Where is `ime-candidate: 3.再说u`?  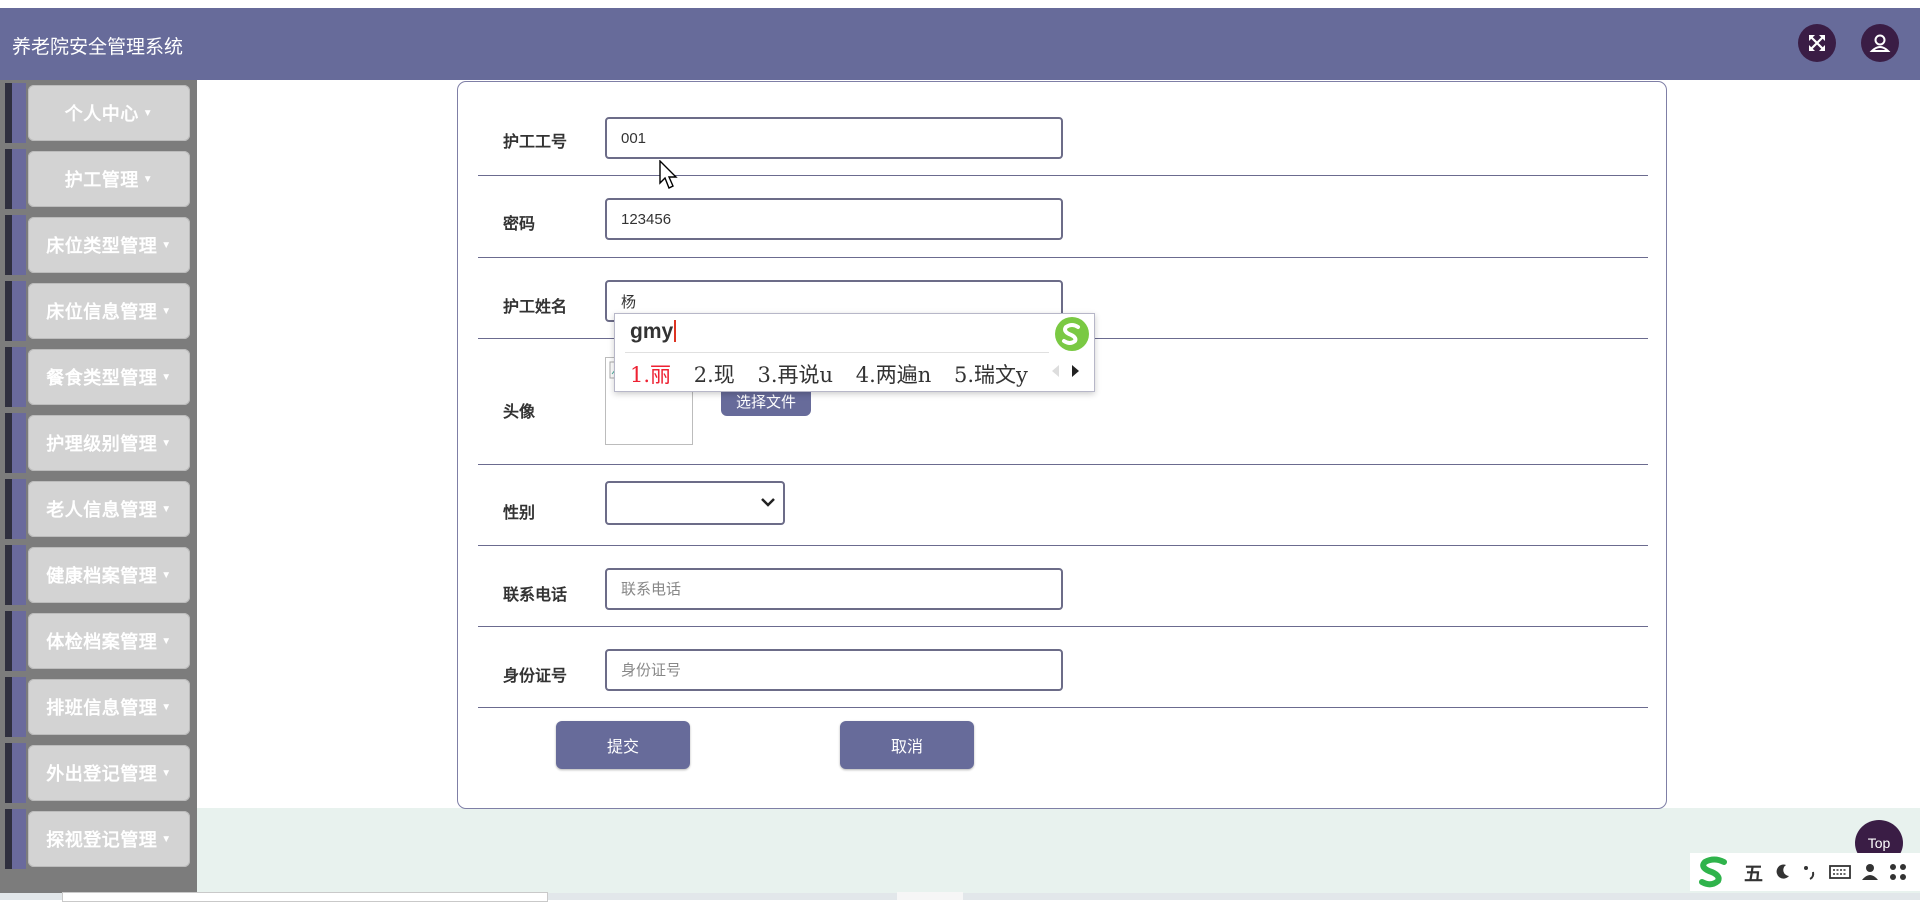
ime-candidate: 3.再说u is located at coordinates (795, 375).